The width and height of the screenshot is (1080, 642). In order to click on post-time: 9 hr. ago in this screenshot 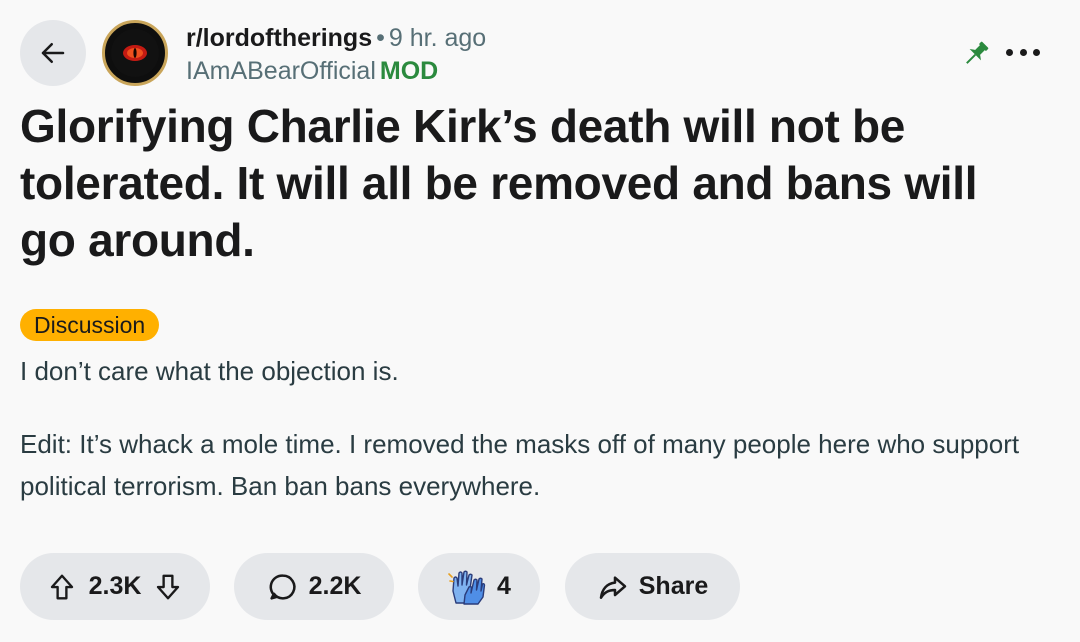, I will do `click(437, 38)`.